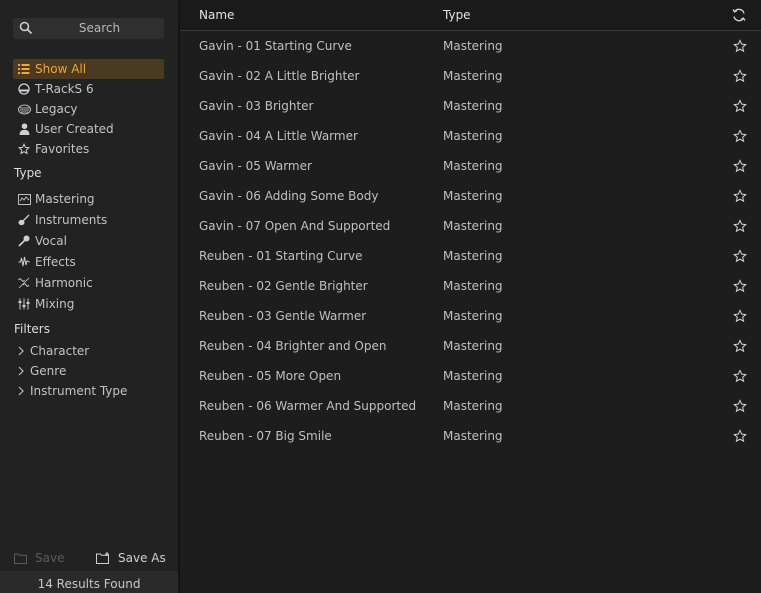 The height and width of the screenshot is (593, 761). I want to click on nav-item-legacy: Legacy, so click(88, 109).